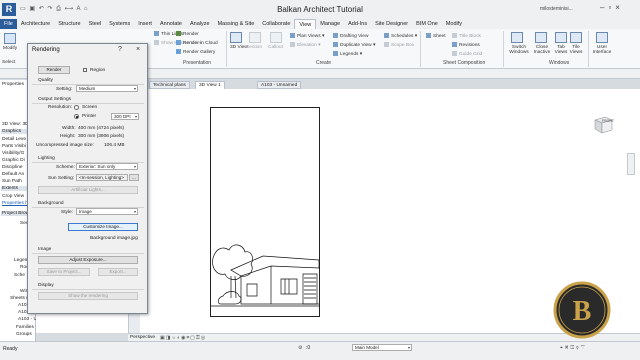 This screenshot has height=360, width=640. I want to click on render-in-cloud-button: Render in Cloud, so click(197, 43).